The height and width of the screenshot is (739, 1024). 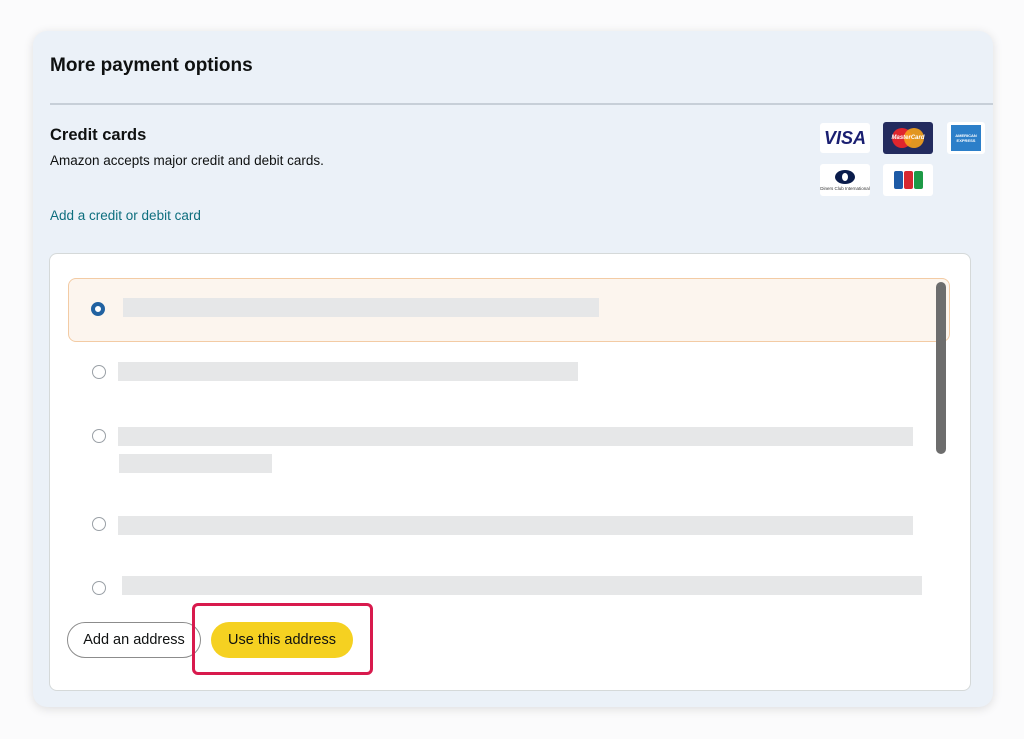 I want to click on credit-cards-title: Credit cards, so click(x=98, y=135).